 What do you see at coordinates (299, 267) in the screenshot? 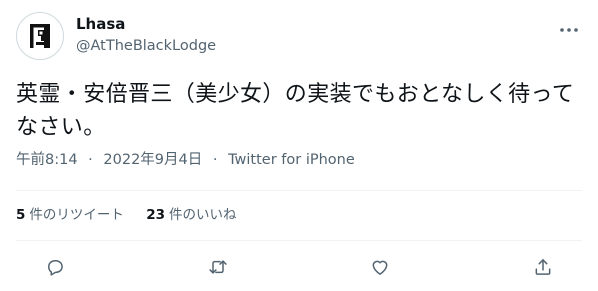
I see `action-bar` at bounding box center [299, 267].